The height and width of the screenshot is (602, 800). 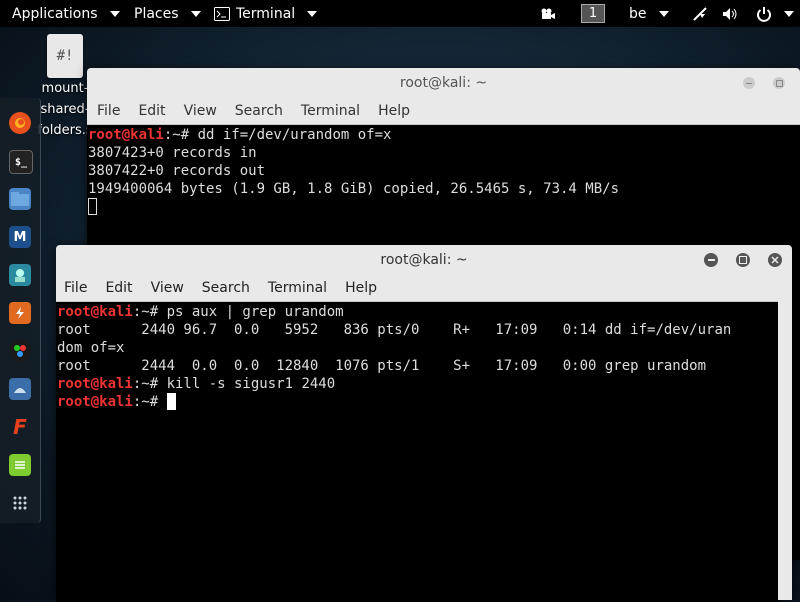 I want to click on system-menu, so click(x=743, y=13).